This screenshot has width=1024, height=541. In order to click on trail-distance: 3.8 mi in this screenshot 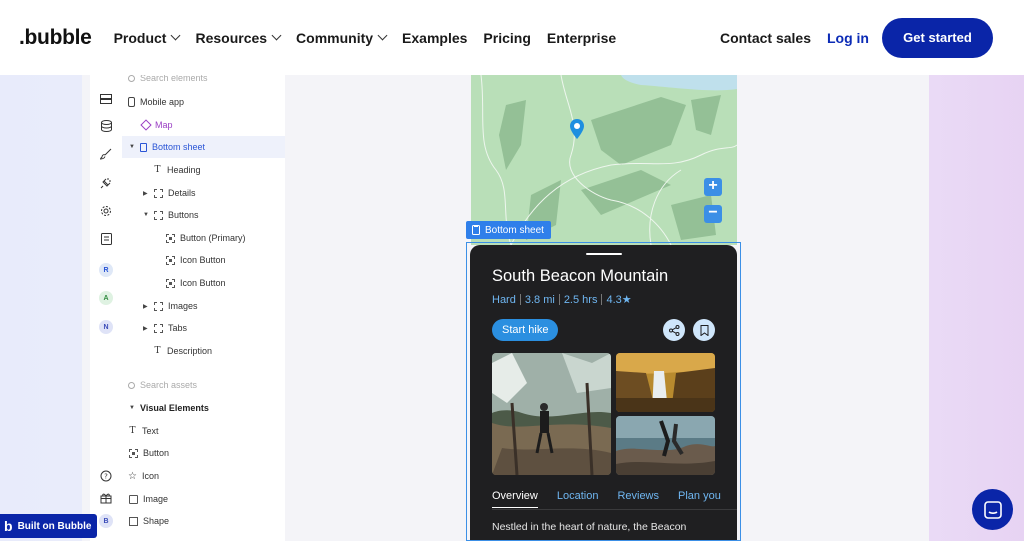, I will do `click(539, 299)`.